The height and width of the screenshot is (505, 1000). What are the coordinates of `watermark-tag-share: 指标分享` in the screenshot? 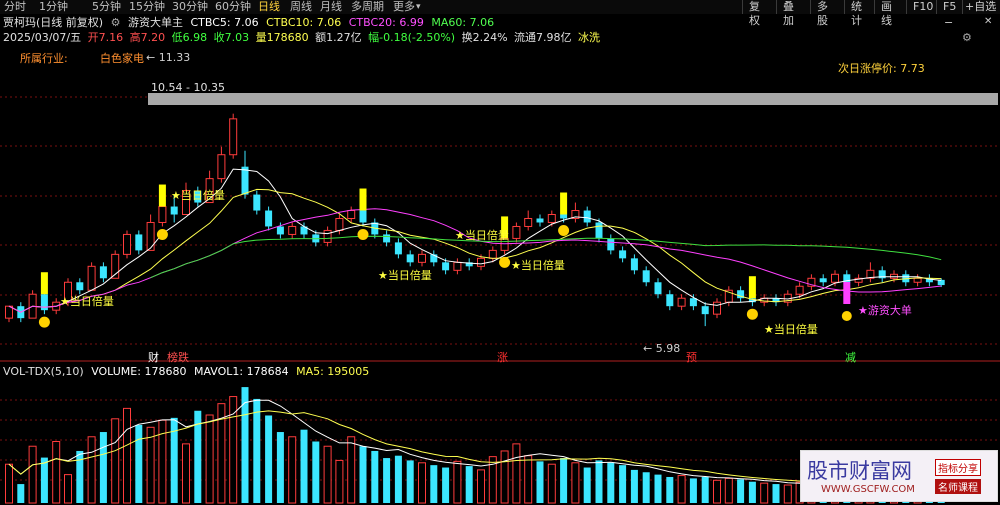 It's located at (958, 467).